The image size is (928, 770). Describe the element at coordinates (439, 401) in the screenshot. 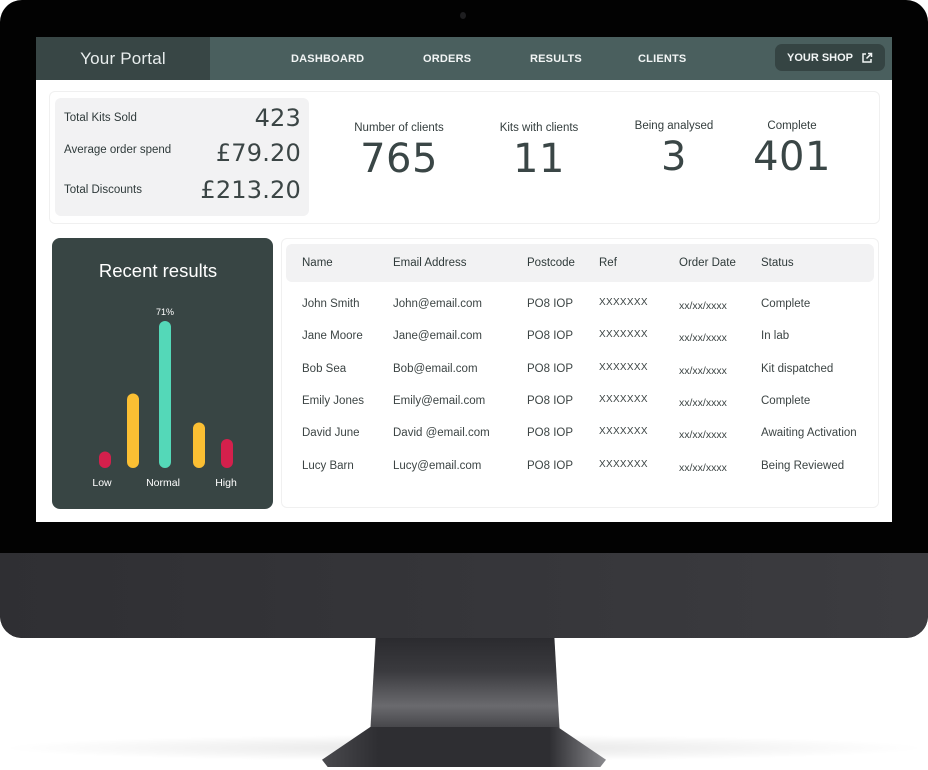

I see `cell-email: Emily@email.com` at that location.